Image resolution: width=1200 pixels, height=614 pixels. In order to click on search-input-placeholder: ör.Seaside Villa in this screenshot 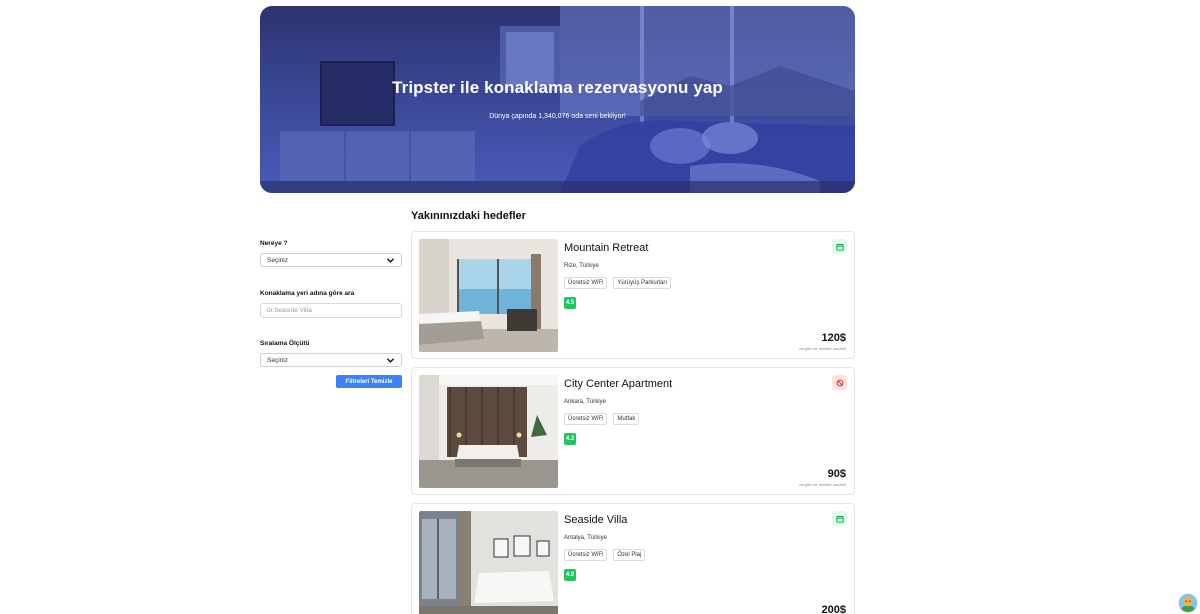, I will do `click(289, 310)`.